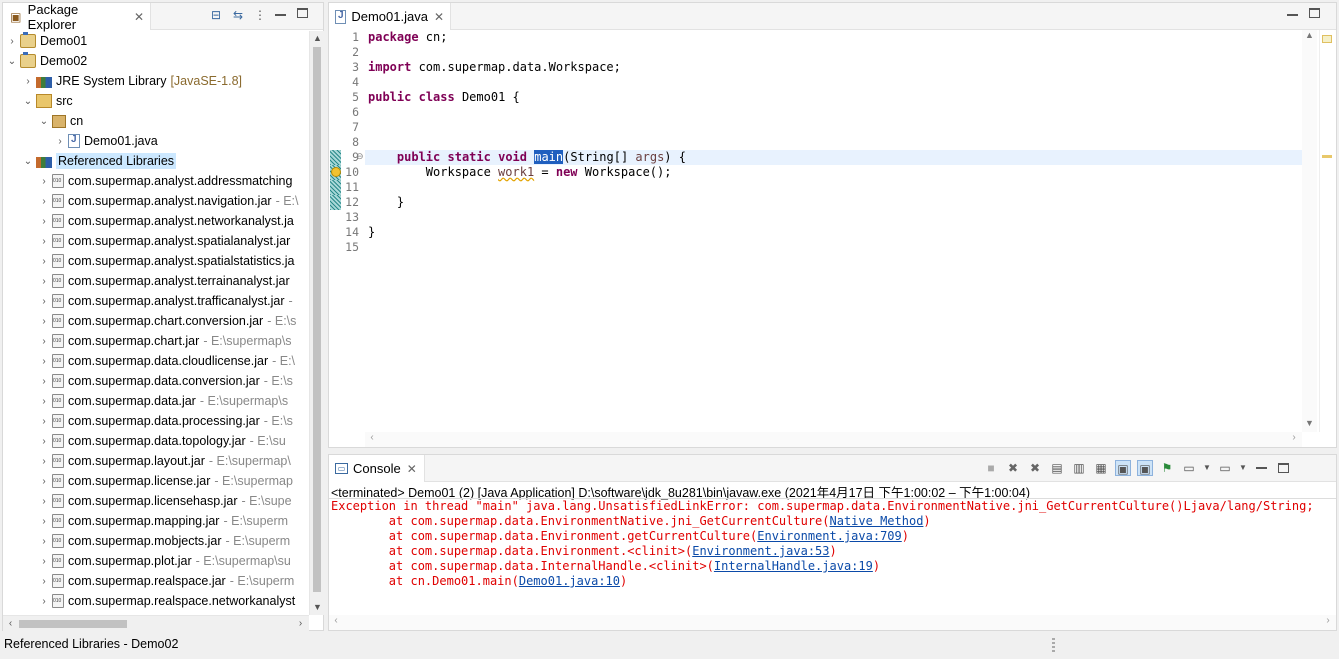 This screenshot has height=659, width=1339. I want to click on tree-item: › com.supermap.data.conversion.jar- E:\s, so click(156, 381).